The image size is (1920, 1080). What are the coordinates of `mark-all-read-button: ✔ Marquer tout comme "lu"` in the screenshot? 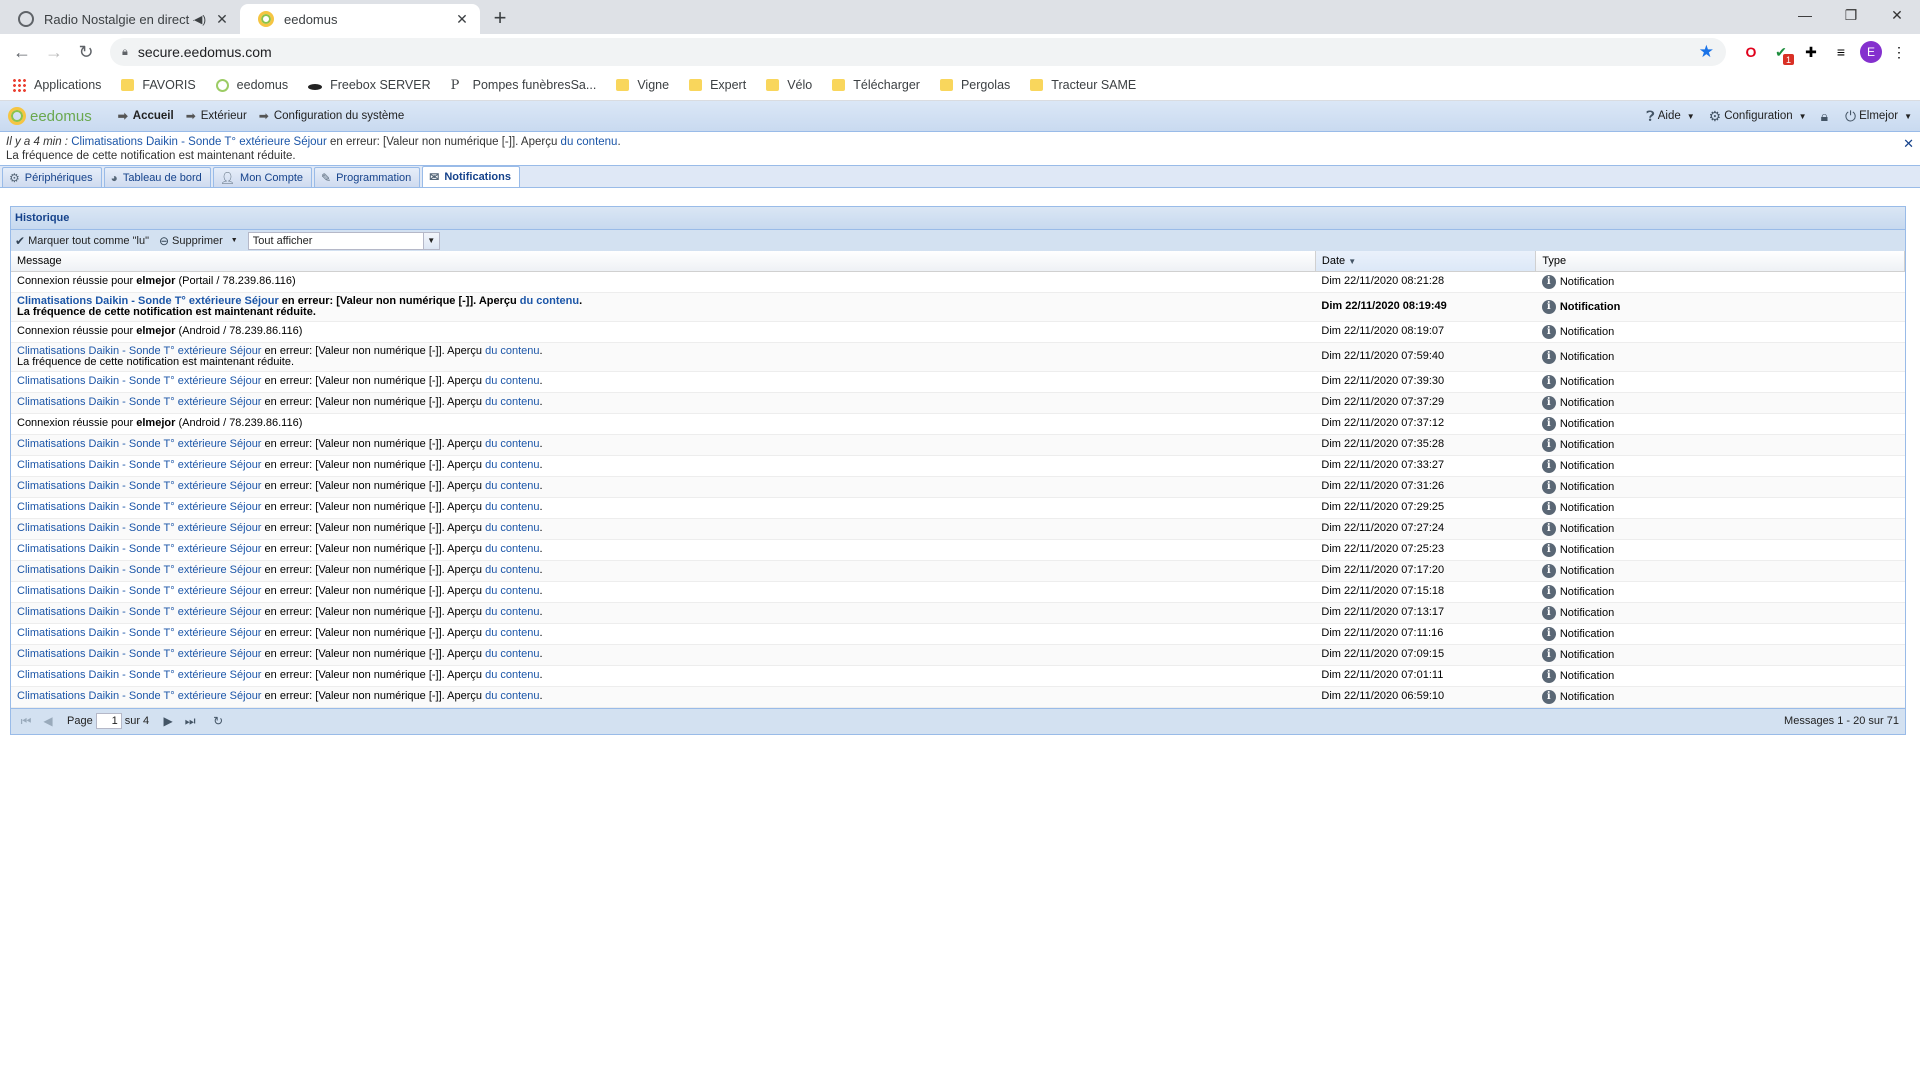 It's located at (82, 241).